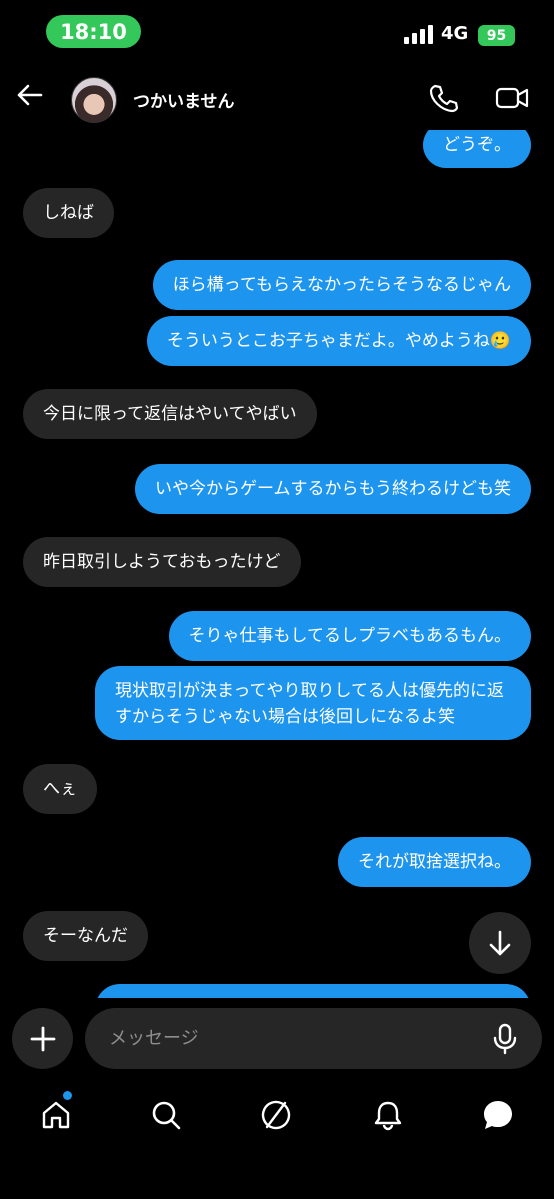  I want to click on message-outgoing: ほら構ってもらえなかったらそうなるじゃん, so click(341, 285).